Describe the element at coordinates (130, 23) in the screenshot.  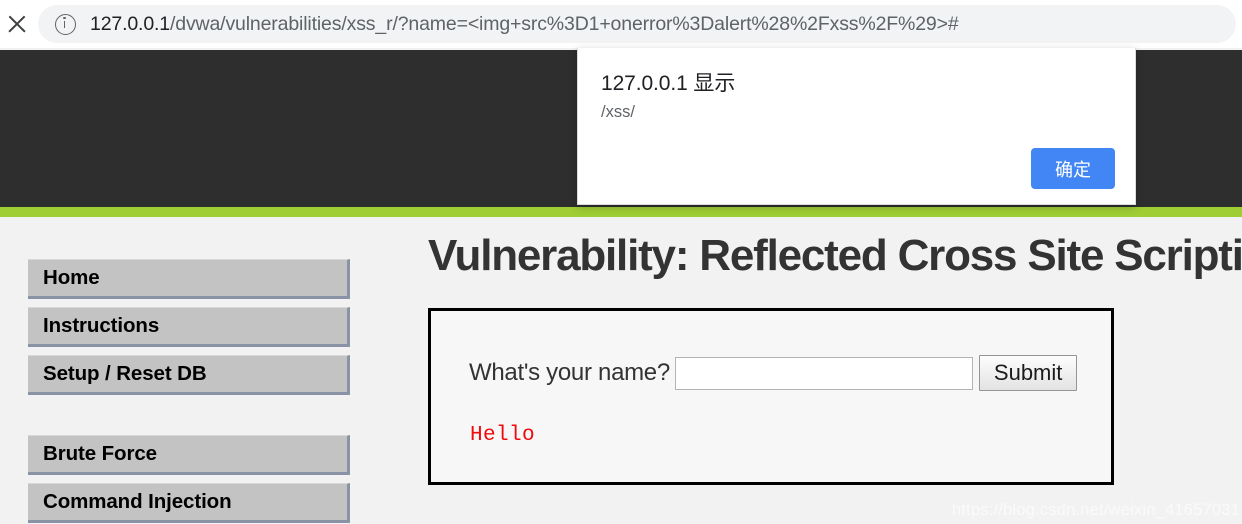
I see `url-host: 127.0.0.1` at that location.